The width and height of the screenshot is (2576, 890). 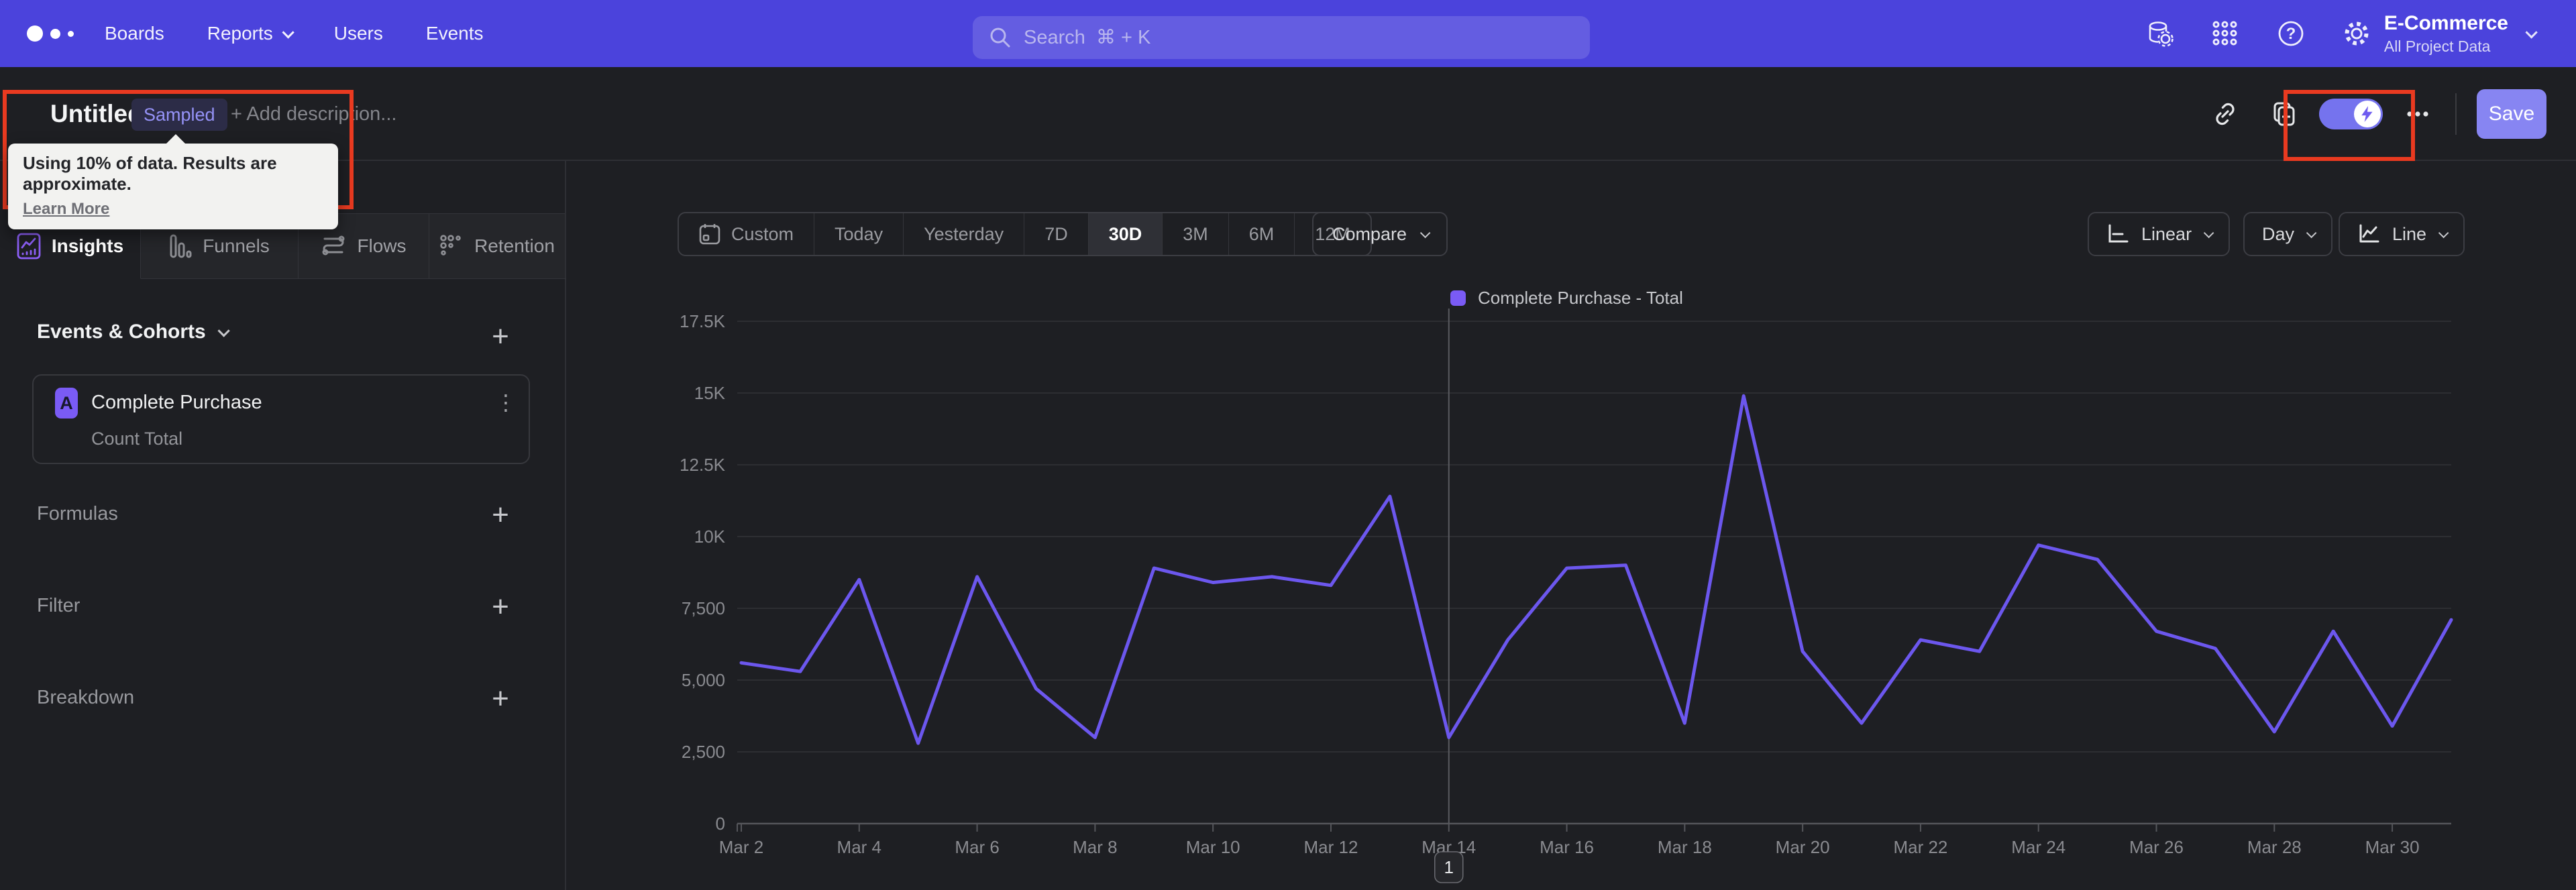 What do you see at coordinates (1125, 234) in the screenshot?
I see `range-30d: 30D` at bounding box center [1125, 234].